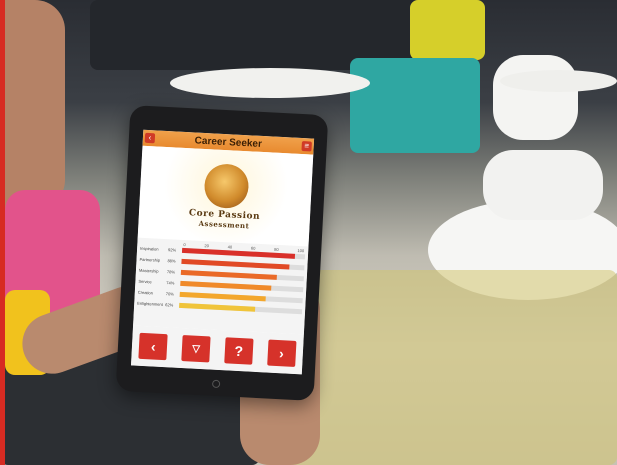 The image size is (617, 465). What do you see at coordinates (171, 272) in the screenshot?
I see `bar-value: 78%` at bounding box center [171, 272].